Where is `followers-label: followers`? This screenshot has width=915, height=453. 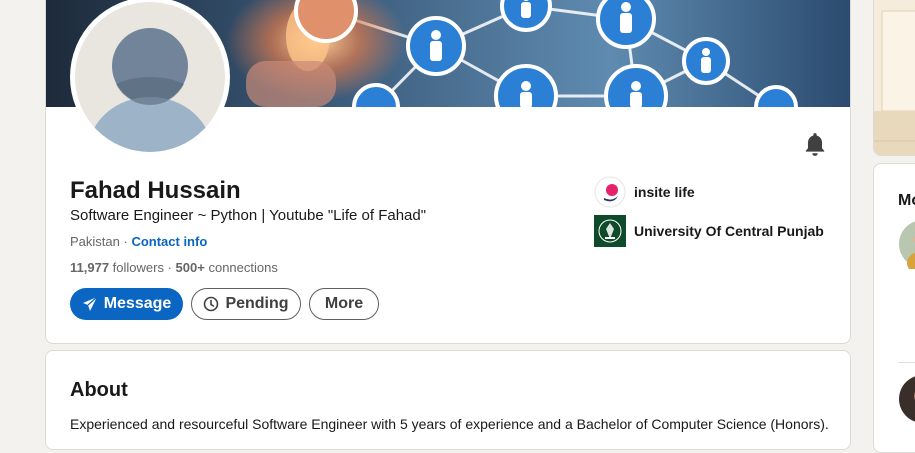 followers-label: followers is located at coordinates (138, 267).